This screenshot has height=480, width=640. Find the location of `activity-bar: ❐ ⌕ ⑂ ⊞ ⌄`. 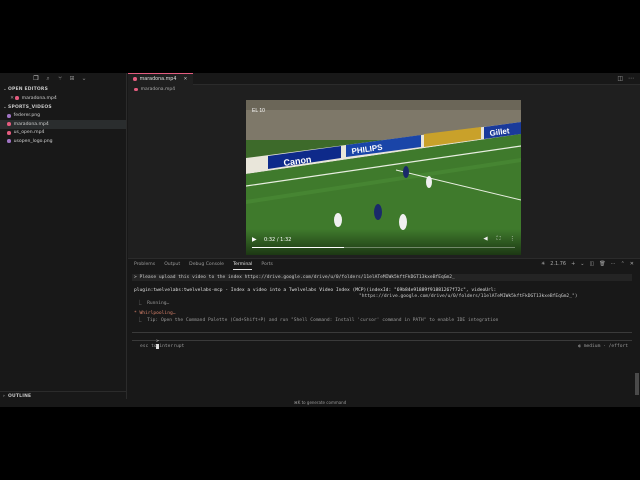

activity-bar: ❐ ⌕ ⑂ ⊞ ⌄ is located at coordinates (63, 79).